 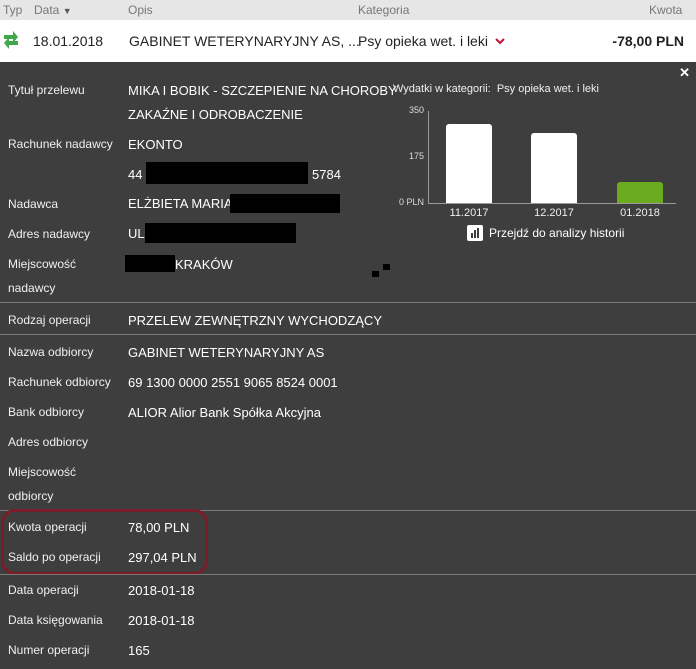 I want to click on transaction-amount: -78,00 PLN, so click(x=648, y=41).